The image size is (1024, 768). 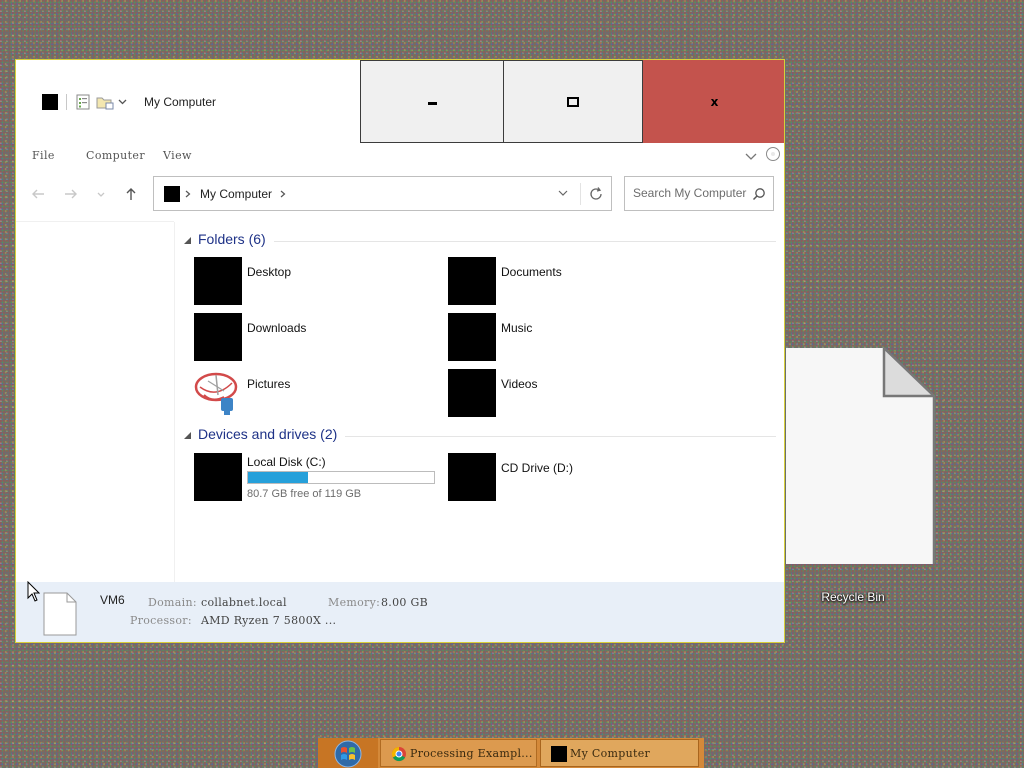 I want to click on search-input, so click(x=690, y=193).